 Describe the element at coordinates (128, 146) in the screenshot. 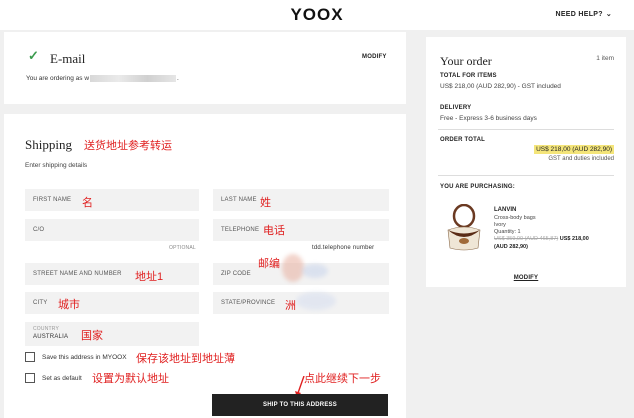

I see `annotation-shipping-title: 送货地址参考转运` at that location.